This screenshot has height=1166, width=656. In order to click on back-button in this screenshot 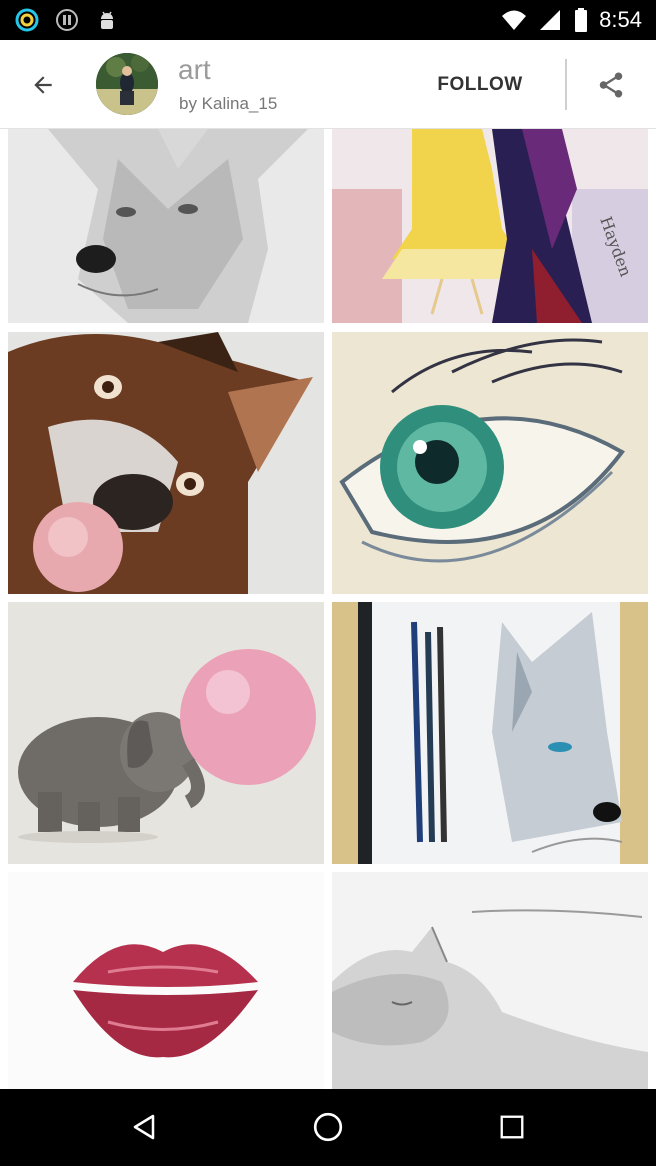, I will do `click(43, 85)`.